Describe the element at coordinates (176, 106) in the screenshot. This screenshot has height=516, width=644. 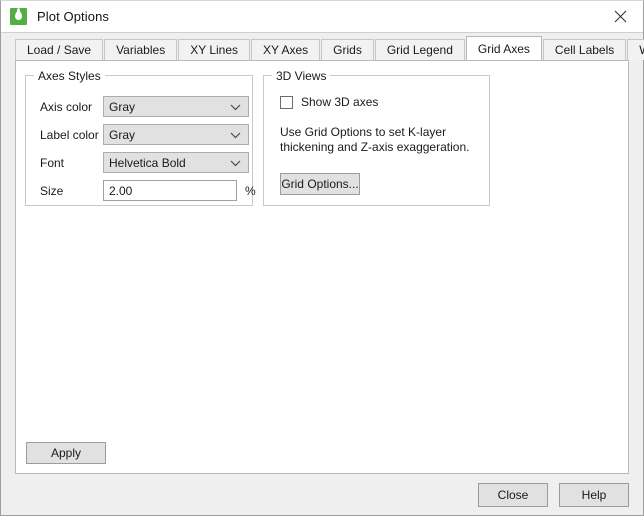
I see `axis-color-select: Gray` at that location.